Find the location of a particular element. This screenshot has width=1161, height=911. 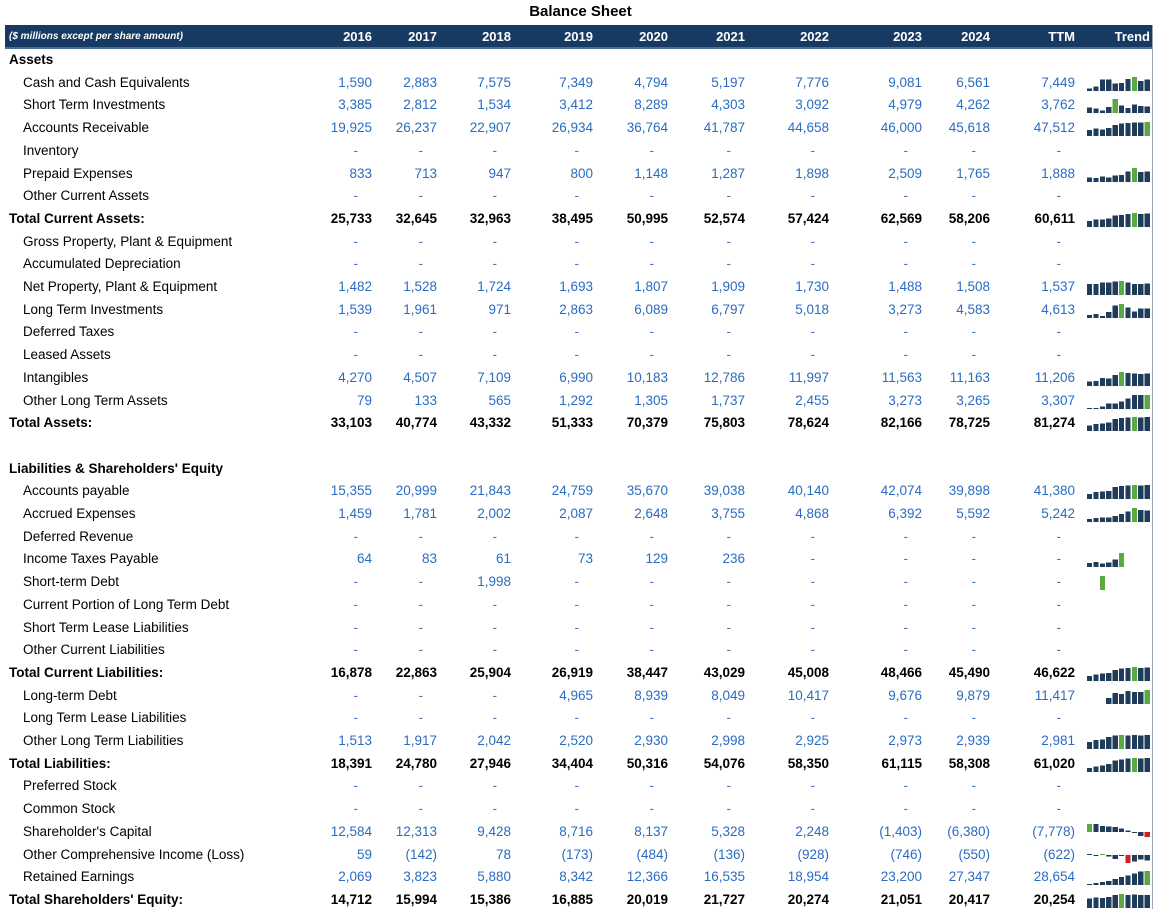

units-note: ($ millions except per share amount) is located at coordinates (96, 36).